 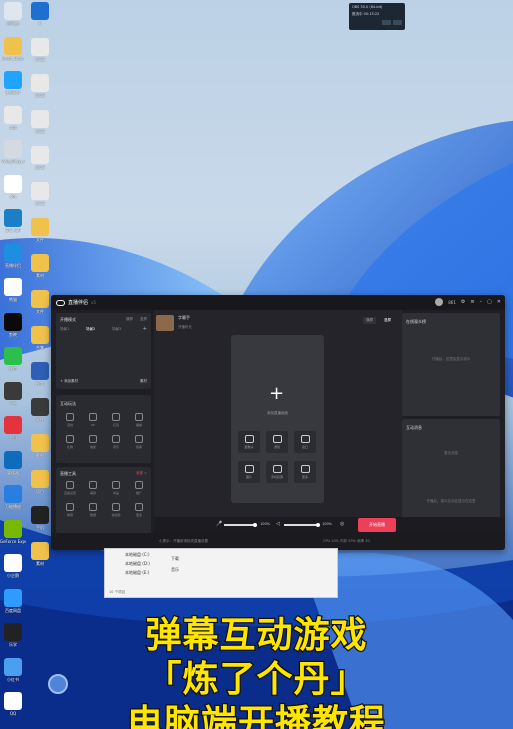 What do you see at coordinates (13, 196) in the screenshot?
I see `desktop-icon-label: dot` at bounding box center [13, 196].